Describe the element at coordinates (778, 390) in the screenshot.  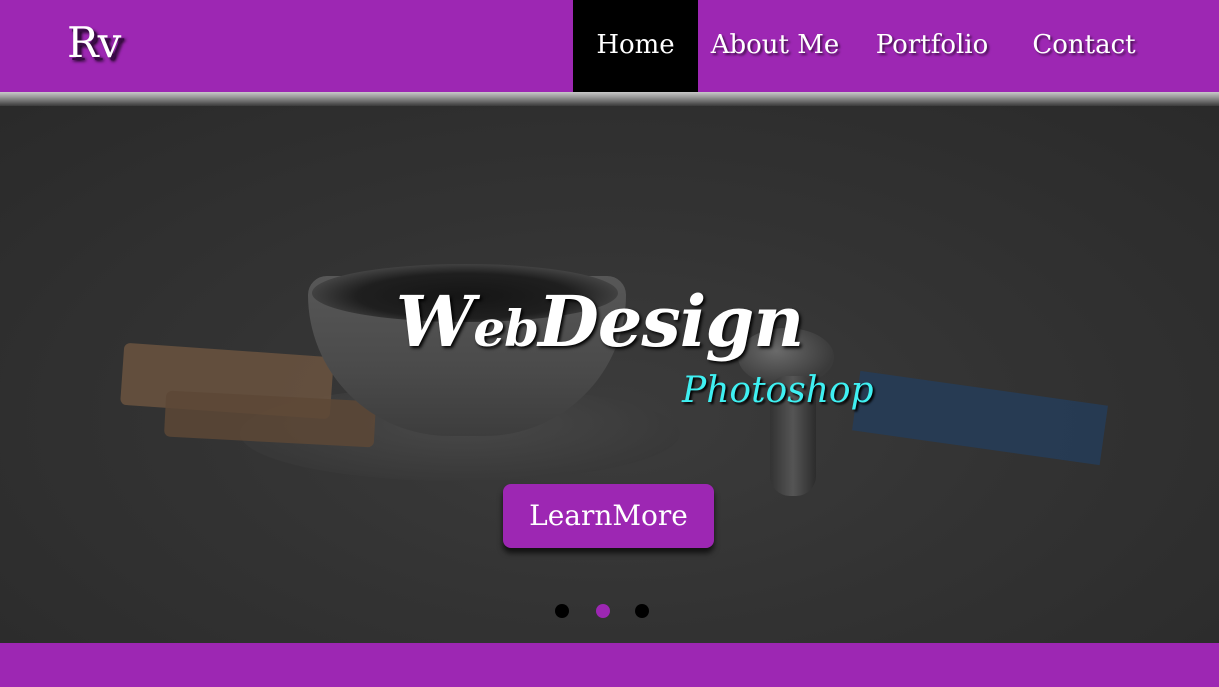
I see `hero-subtitle: Photoshop` at that location.